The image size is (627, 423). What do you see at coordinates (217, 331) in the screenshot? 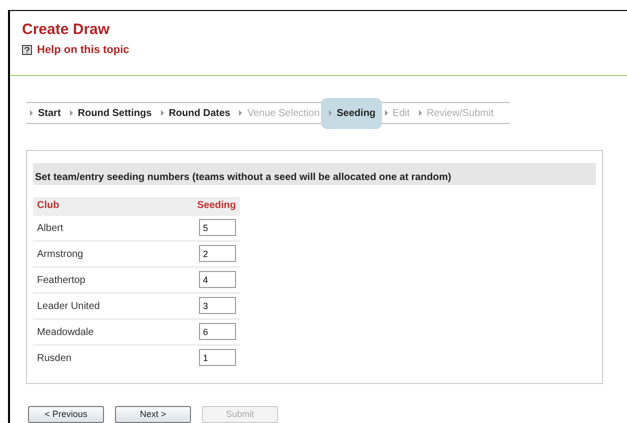
I see `seeding-input: 6` at bounding box center [217, 331].